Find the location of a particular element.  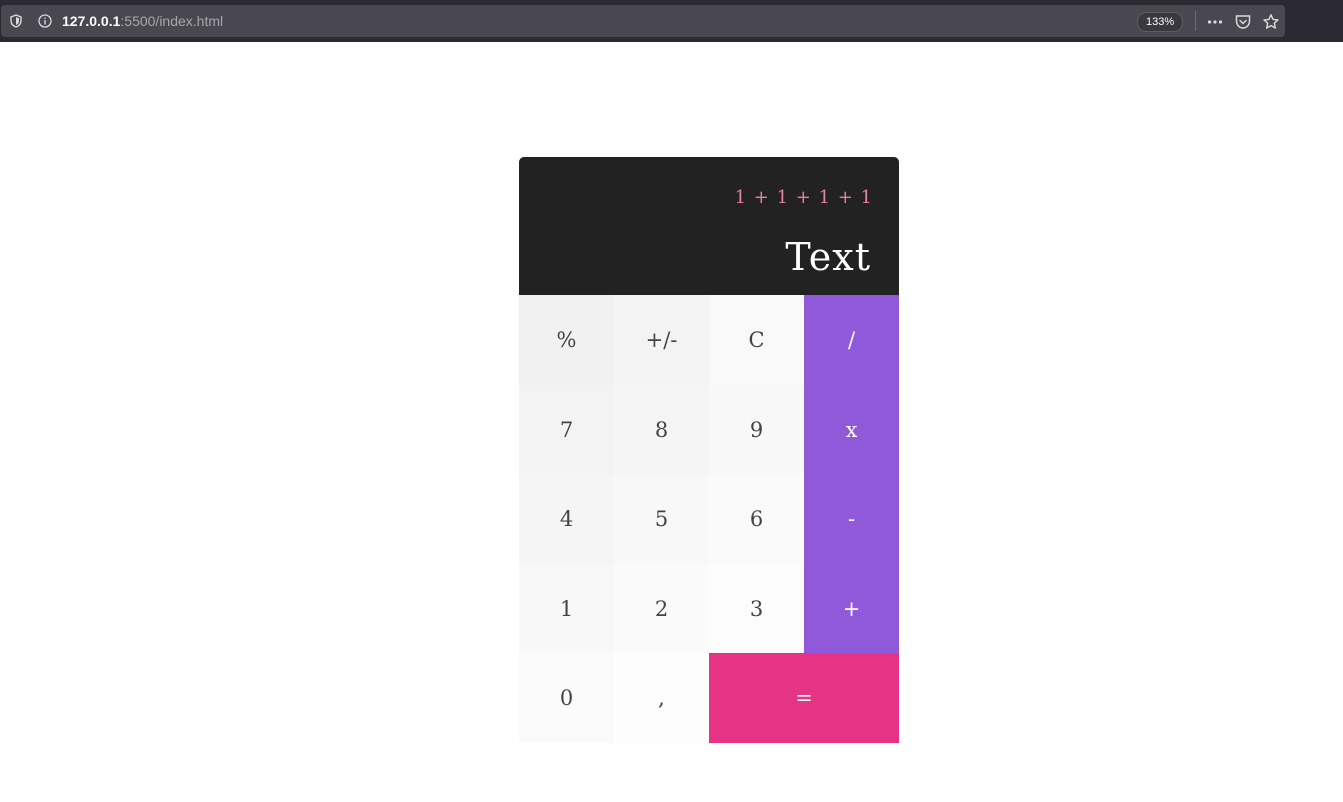

zoom-level-badge: 133% is located at coordinates (1160, 22).